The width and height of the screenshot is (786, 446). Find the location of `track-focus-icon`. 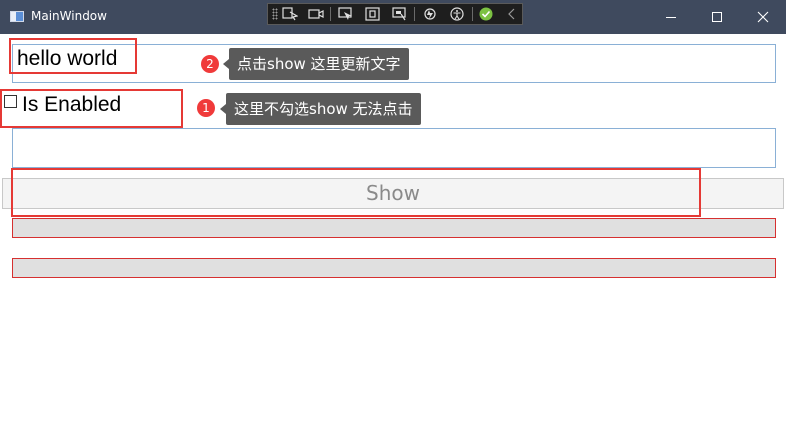

track-focus-icon is located at coordinates (400, 14).